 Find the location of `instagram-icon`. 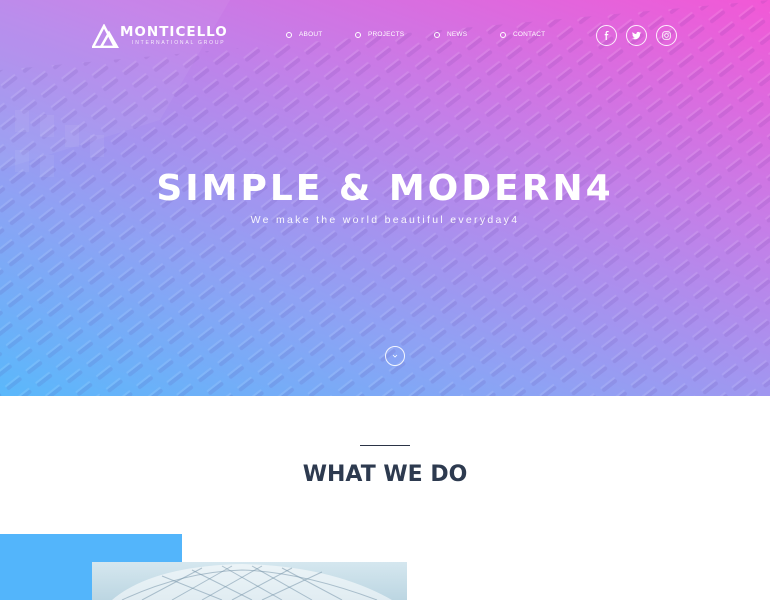

instagram-icon is located at coordinates (666, 35).